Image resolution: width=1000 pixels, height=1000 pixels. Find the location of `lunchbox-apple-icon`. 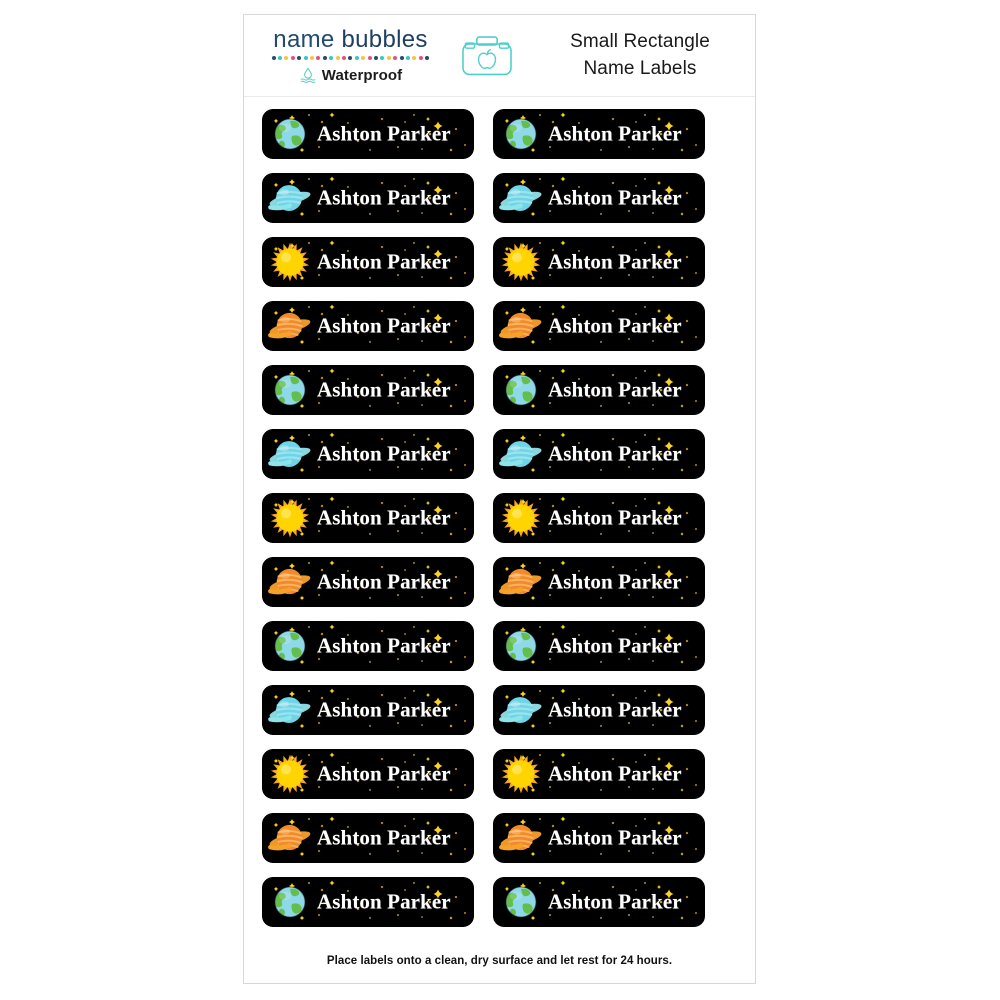

lunchbox-apple-icon is located at coordinates (487, 56).